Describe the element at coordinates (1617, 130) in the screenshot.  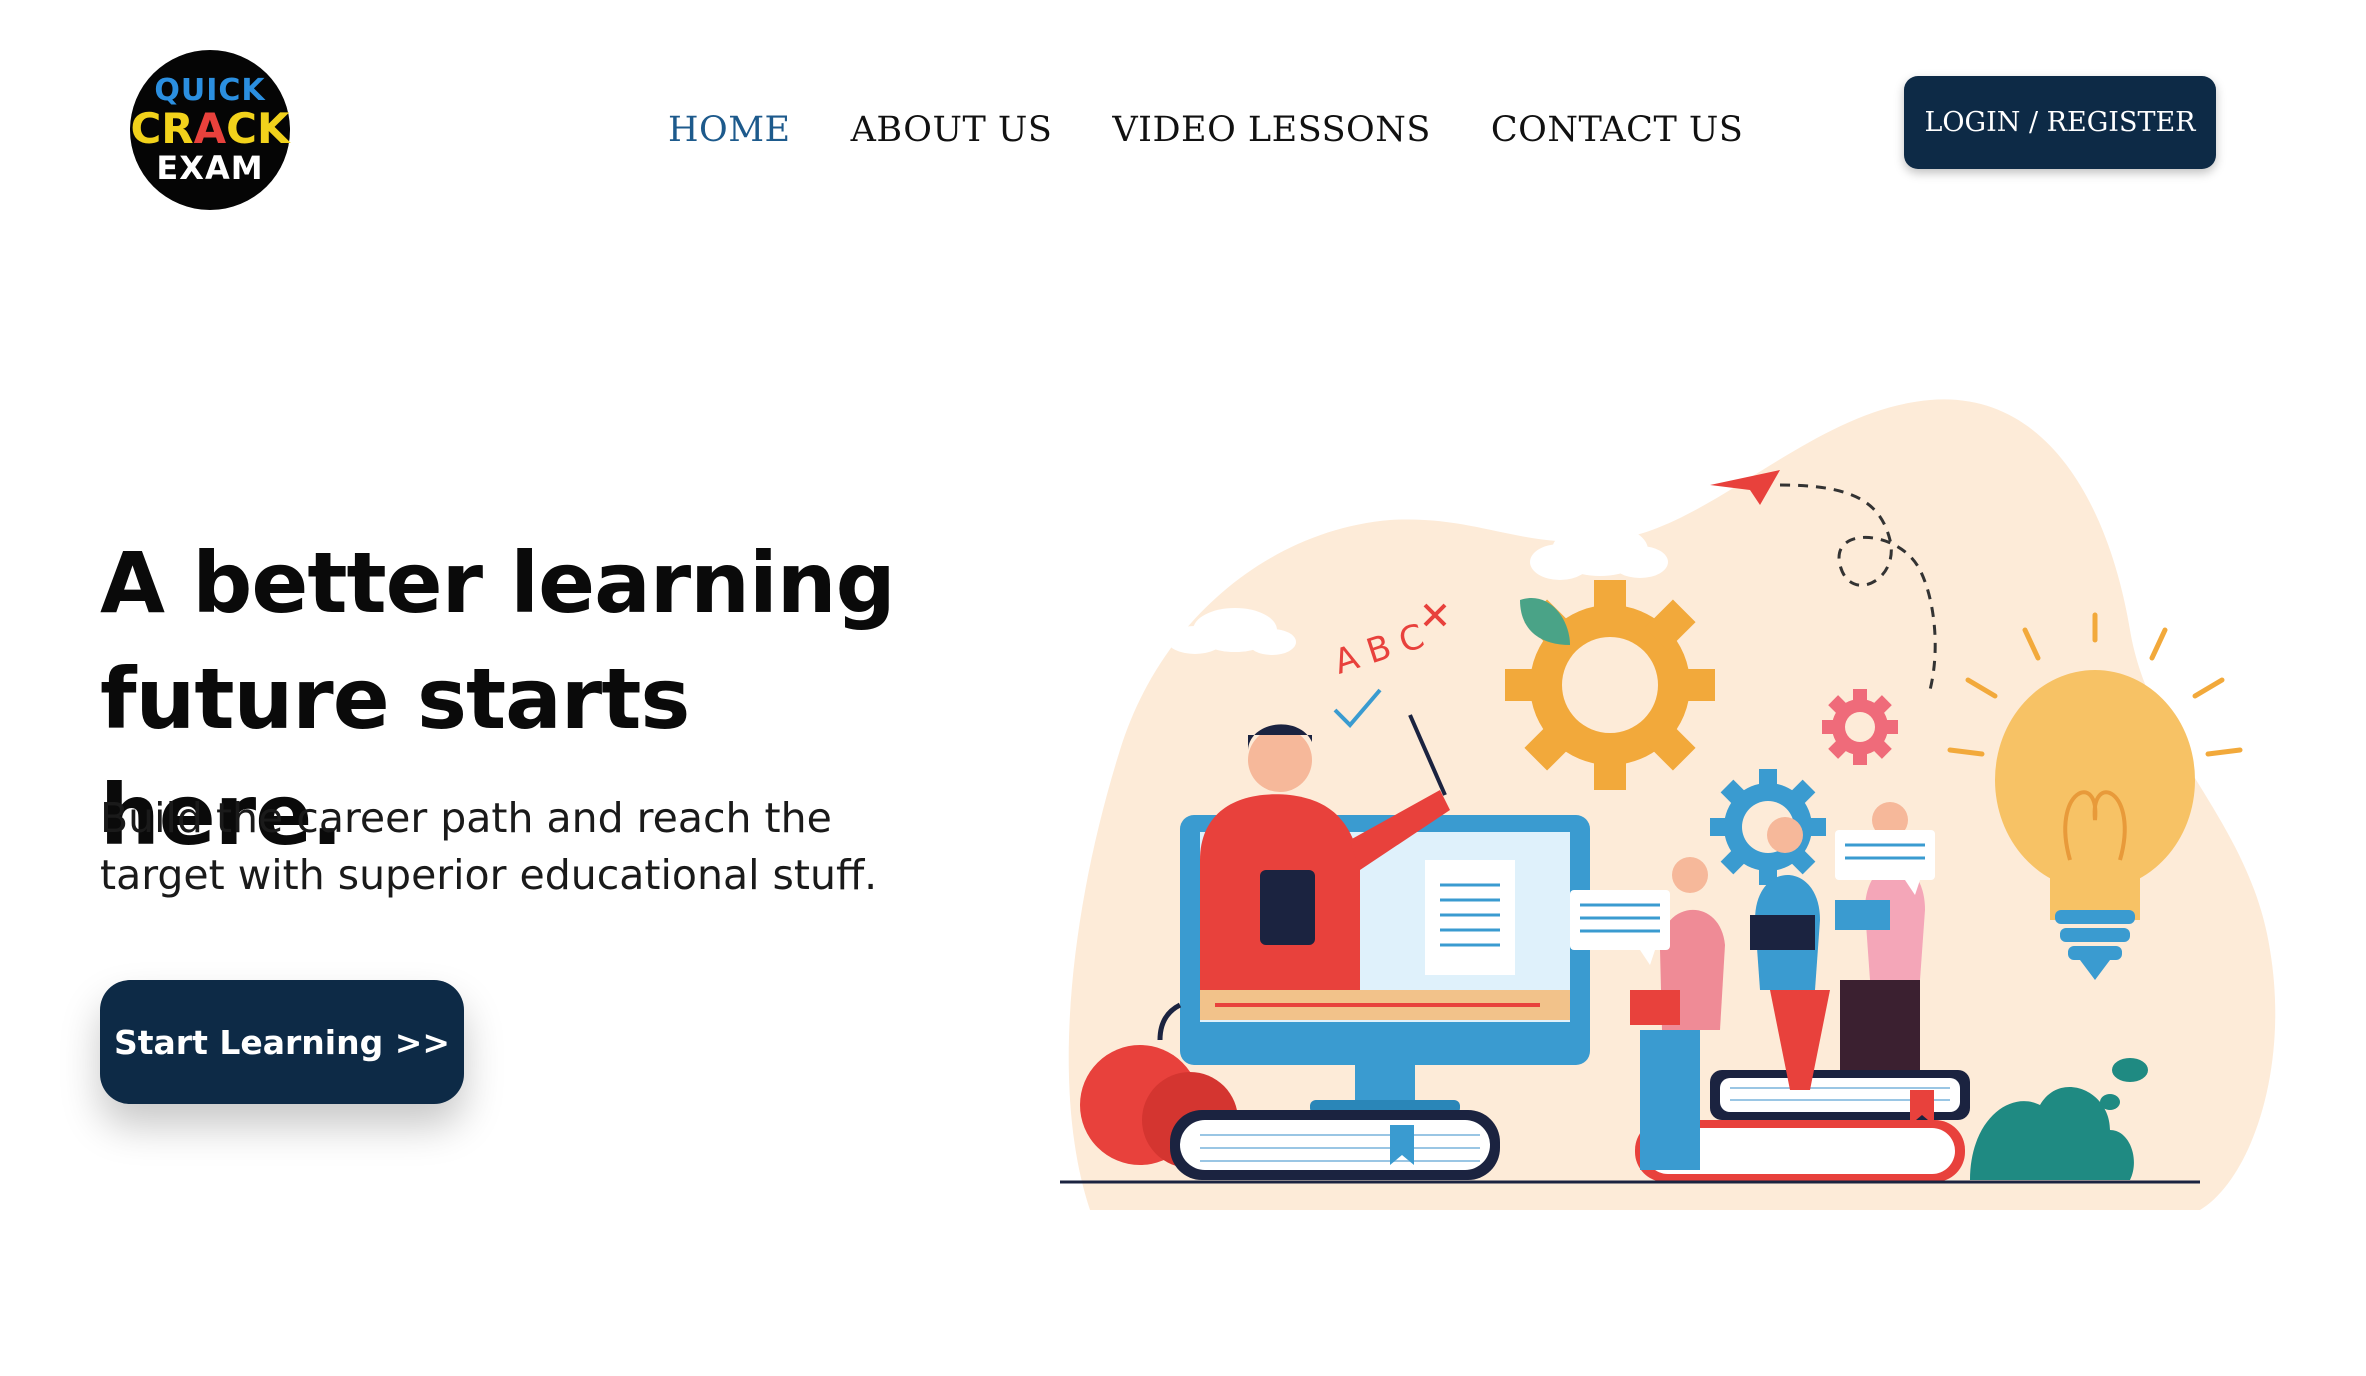
I see `nav-contact-us: CONTACT US` at that location.